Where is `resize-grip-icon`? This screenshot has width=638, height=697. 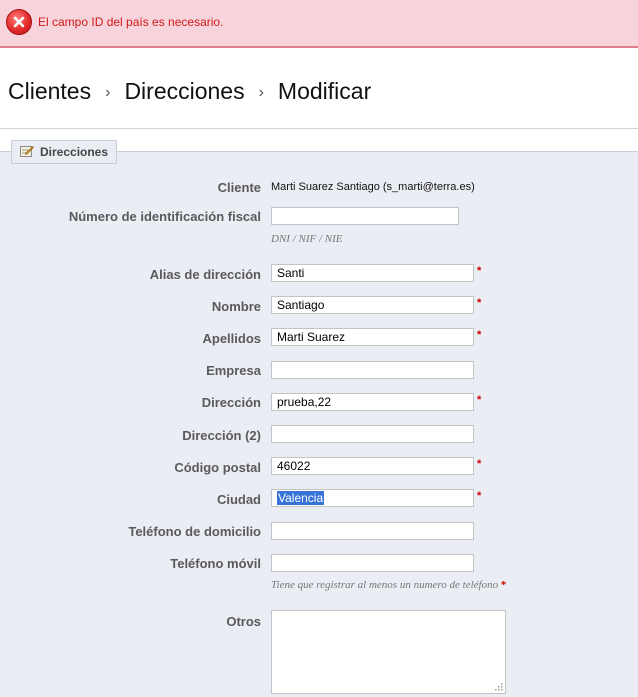 resize-grip-icon is located at coordinates (498, 686).